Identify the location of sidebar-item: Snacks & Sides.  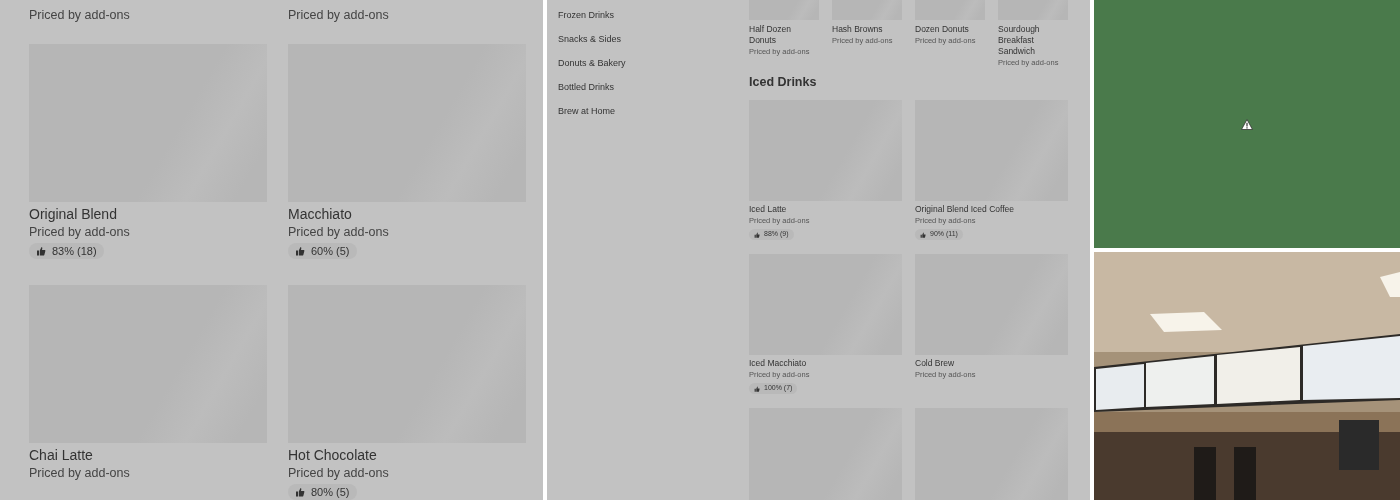
(653, 39).